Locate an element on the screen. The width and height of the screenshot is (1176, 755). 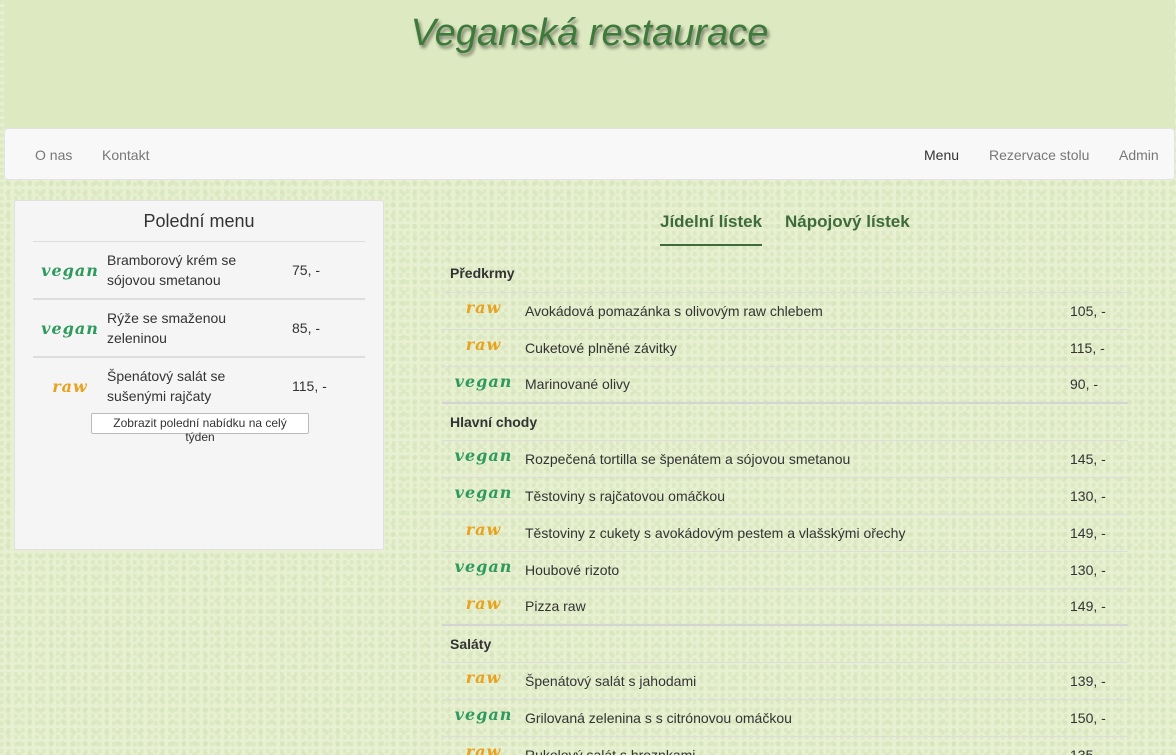
lunch-menu-title: Polední menu is located at coordinates (199, 221).